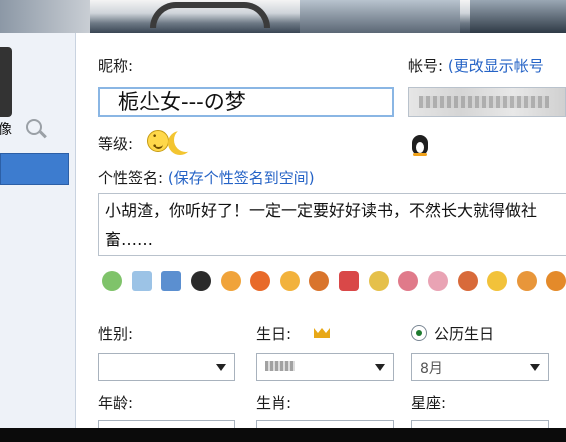 Image resolution: width=566 pixels, height=442 pixels. Describe the element at coordinates (38, 237) in the screenshot. I see `left-sidebar: 像` at that location.